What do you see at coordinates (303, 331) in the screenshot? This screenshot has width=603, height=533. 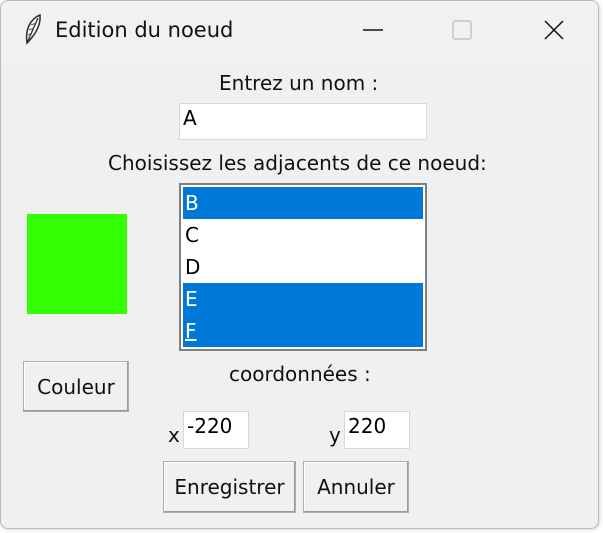 I see `list-item: F` at bounding box center [303, 331].